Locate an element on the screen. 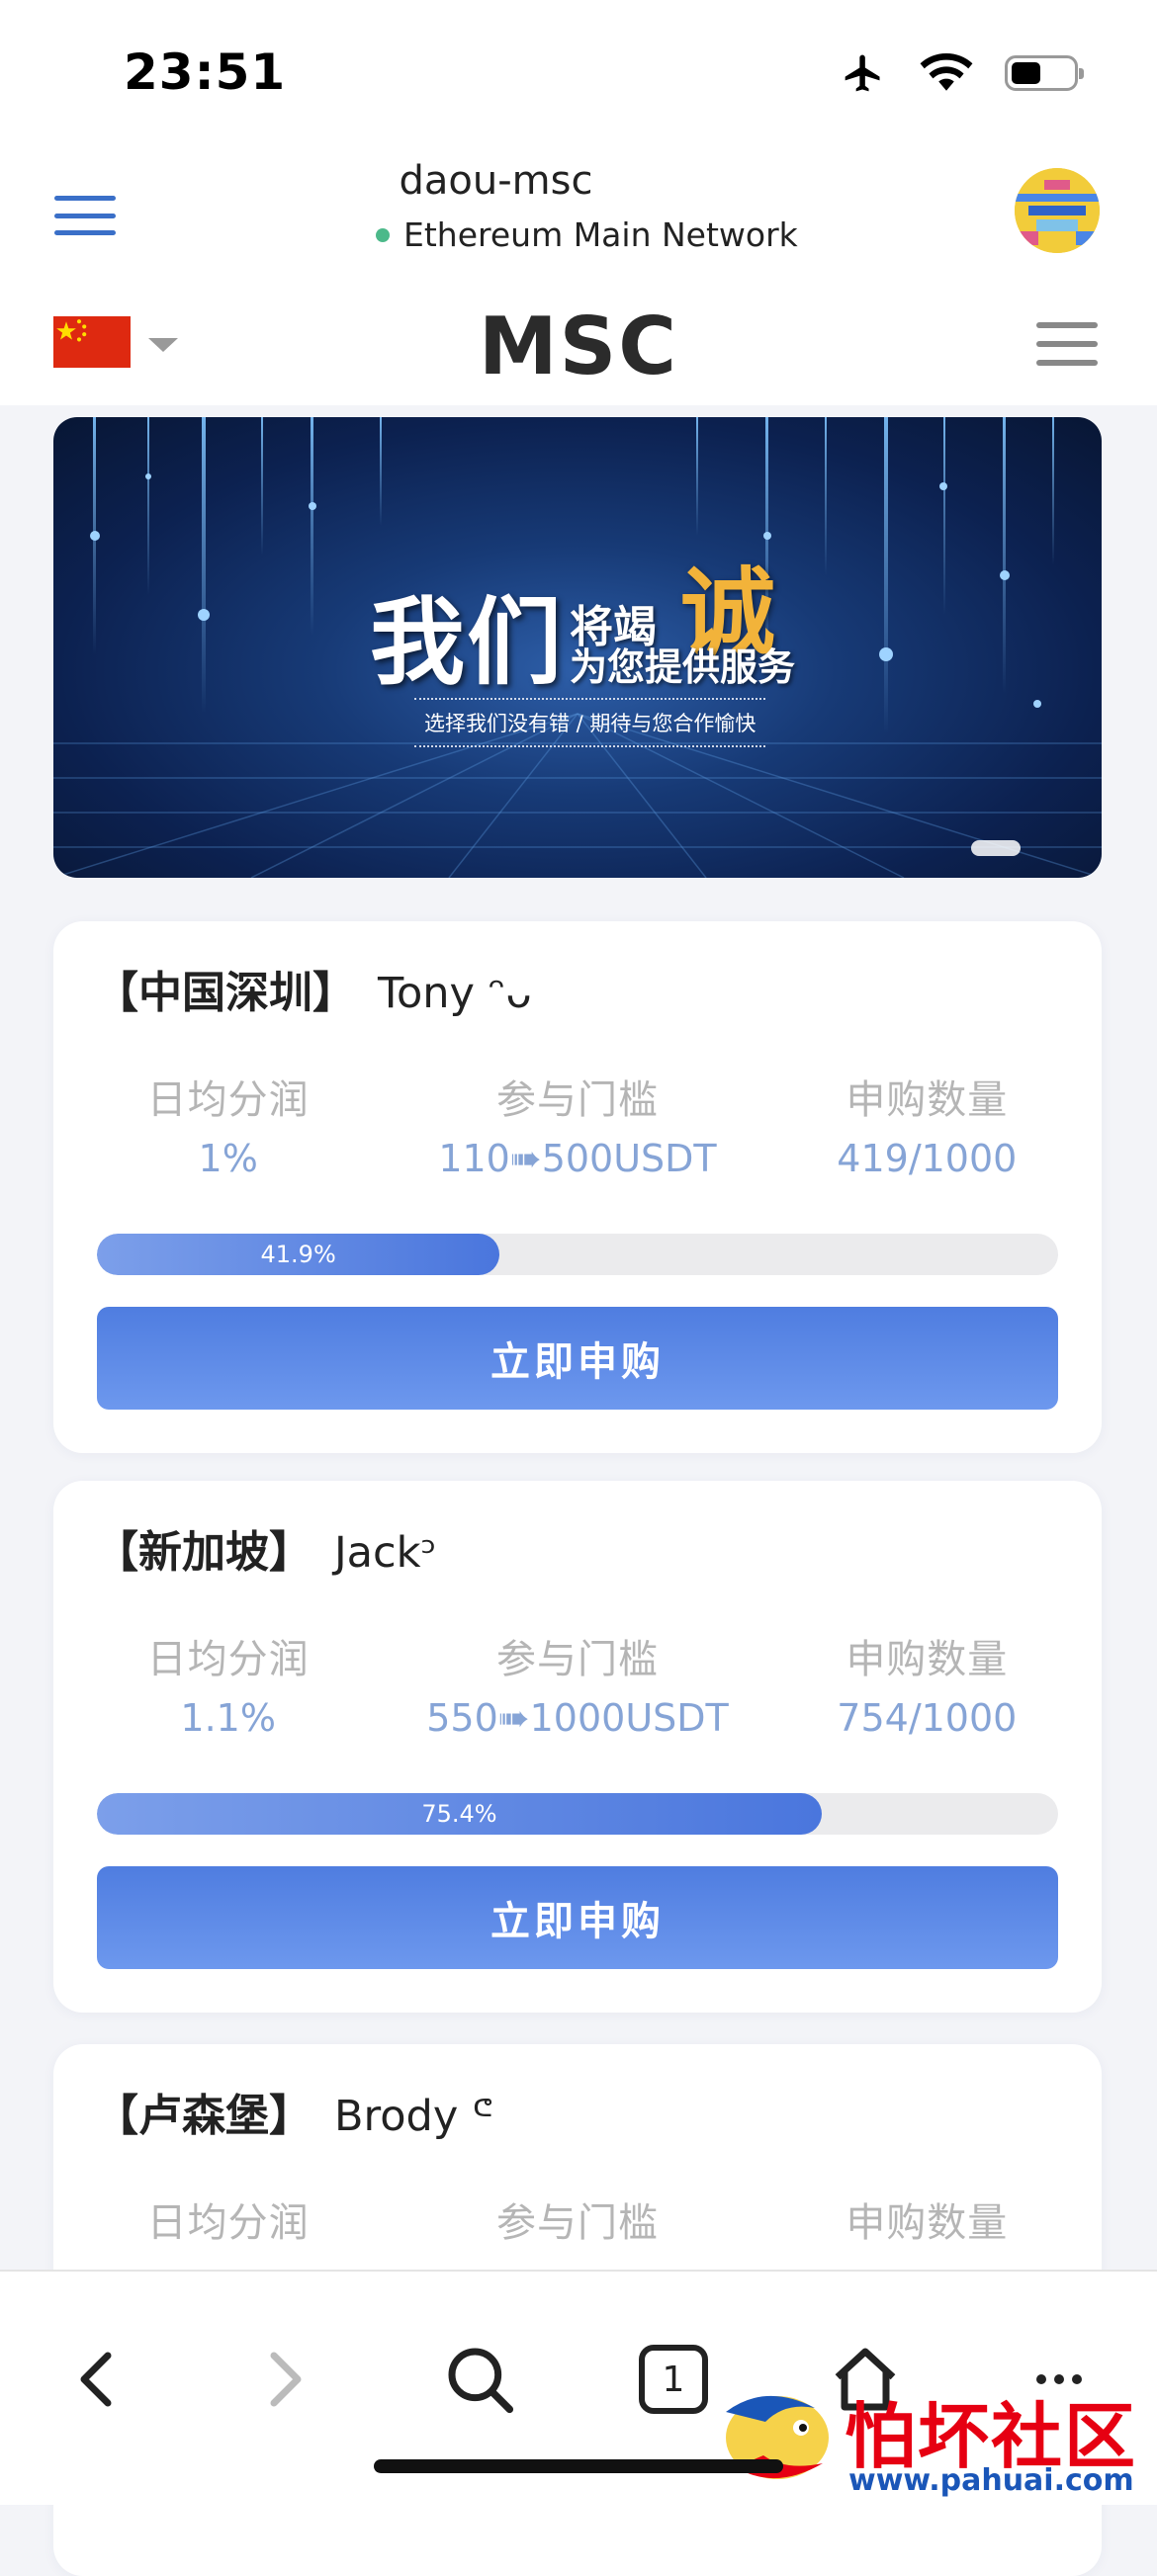  card-stats: 日均分润 参与门槛 申购数量 is located at coordinates (578, 2219).